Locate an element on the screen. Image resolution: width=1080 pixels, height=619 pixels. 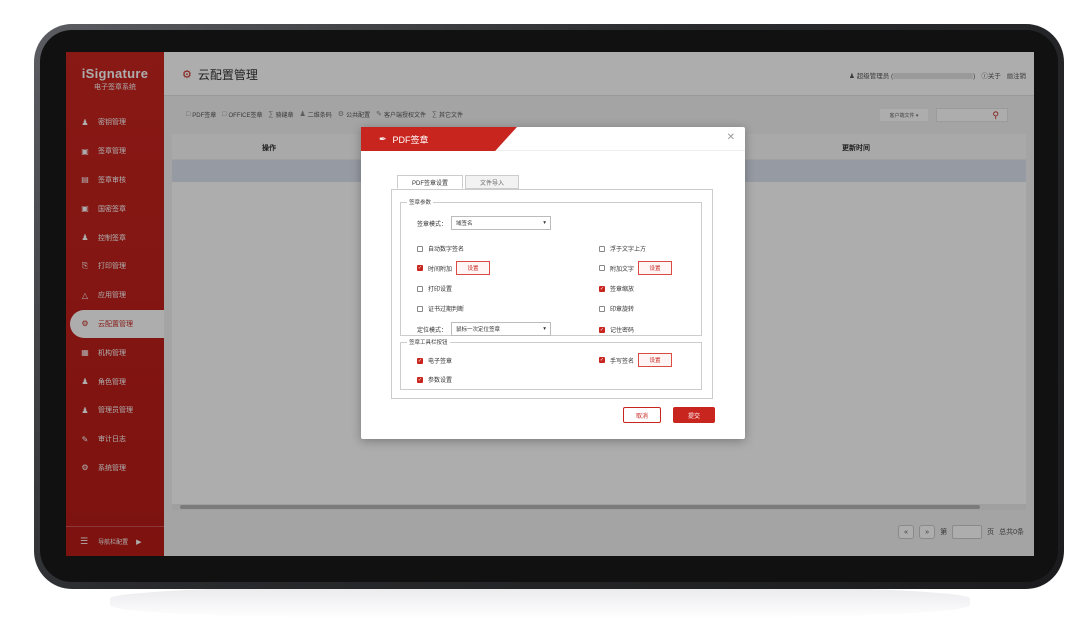
submit-button: 提交 is located at coordinates (694, 415).